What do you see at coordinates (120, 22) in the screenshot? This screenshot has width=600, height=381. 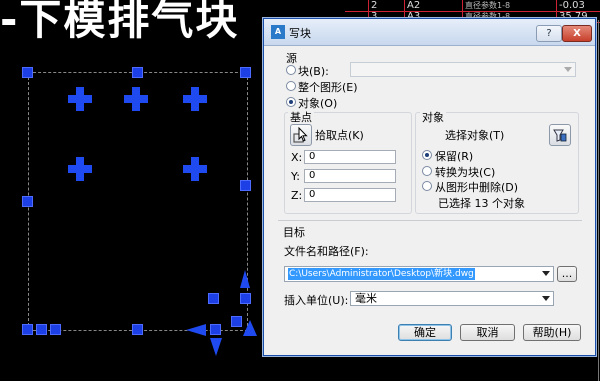 I see `drawing-heading-text: -下模排气块` at bounding box center [120, 22].